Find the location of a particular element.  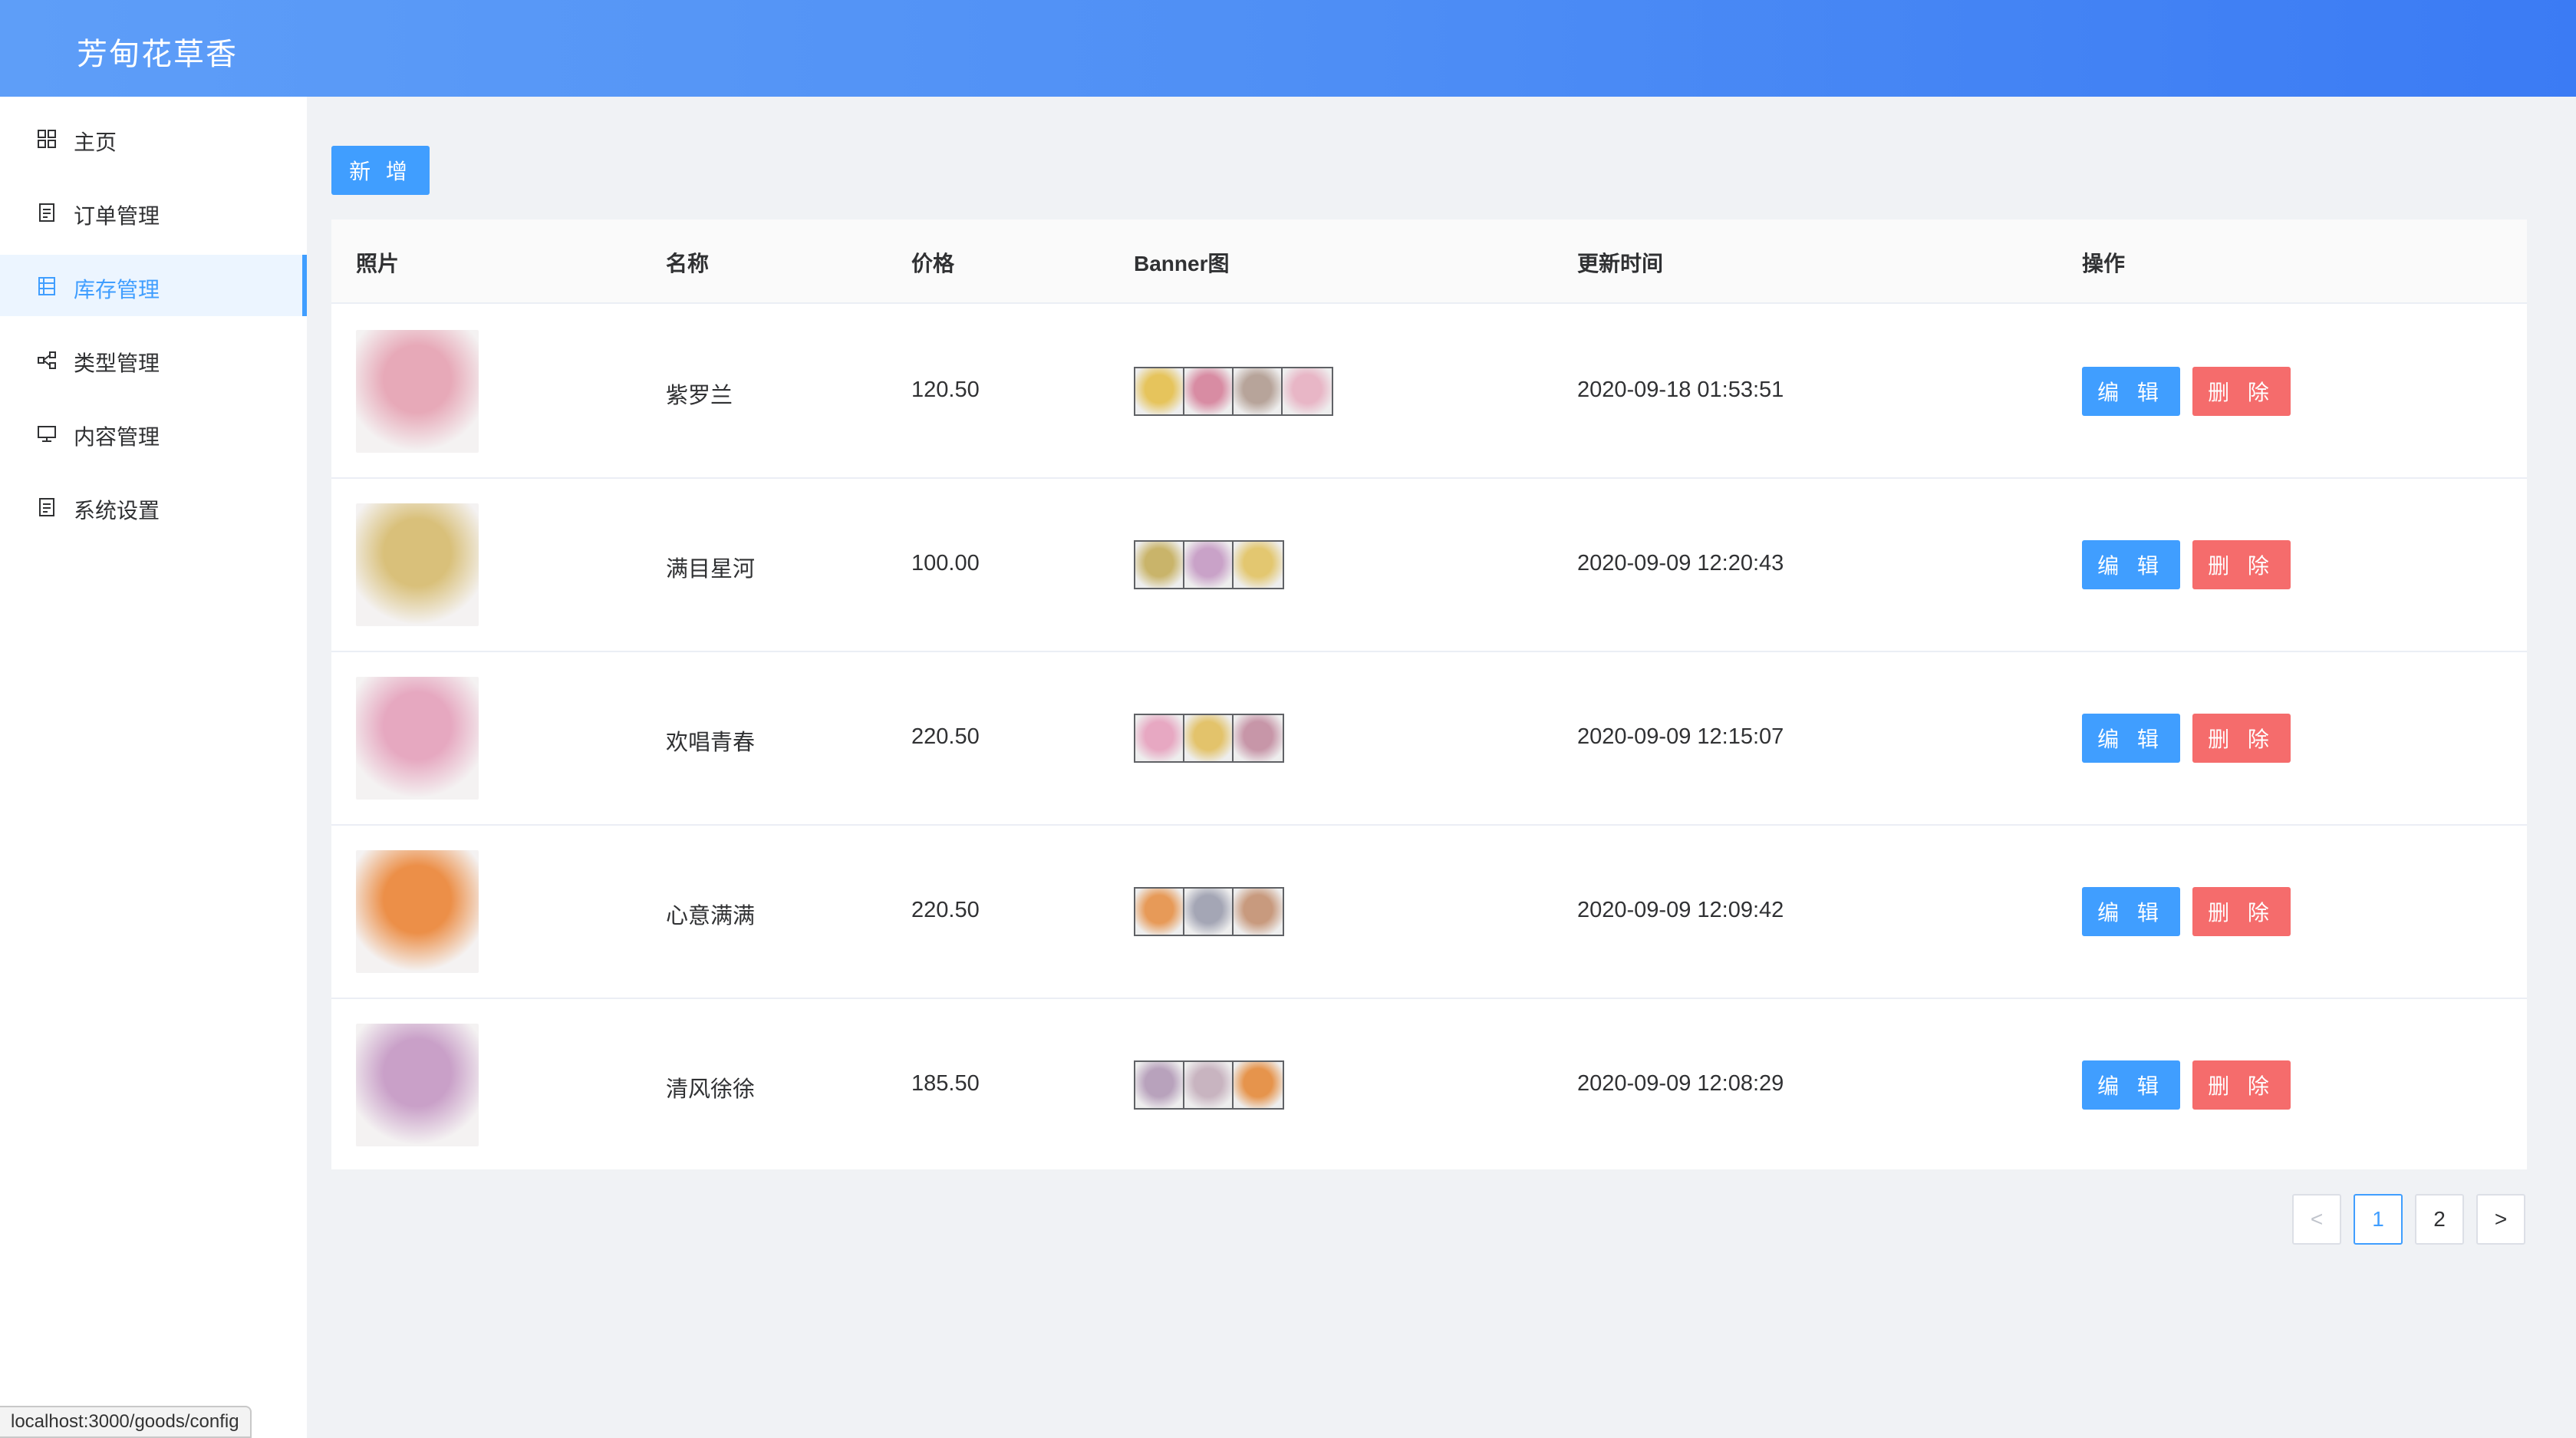

sidebar-item-home: 主页 is located at coordinates (153, 138).